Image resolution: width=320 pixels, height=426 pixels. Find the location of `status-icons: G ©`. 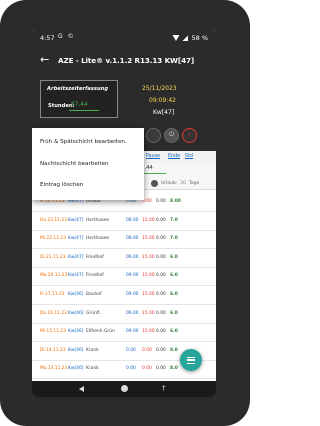

status-icons: G © is located at coordinates (66, 36).